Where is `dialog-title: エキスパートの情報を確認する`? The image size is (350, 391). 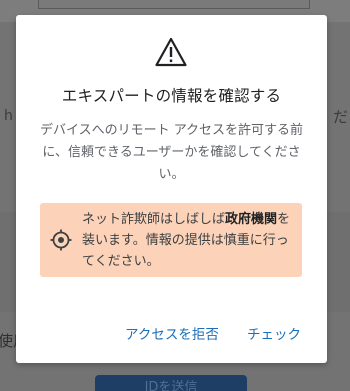 dialog-title: エキスパートの情報を確認する is located at coordinates (171, 96).